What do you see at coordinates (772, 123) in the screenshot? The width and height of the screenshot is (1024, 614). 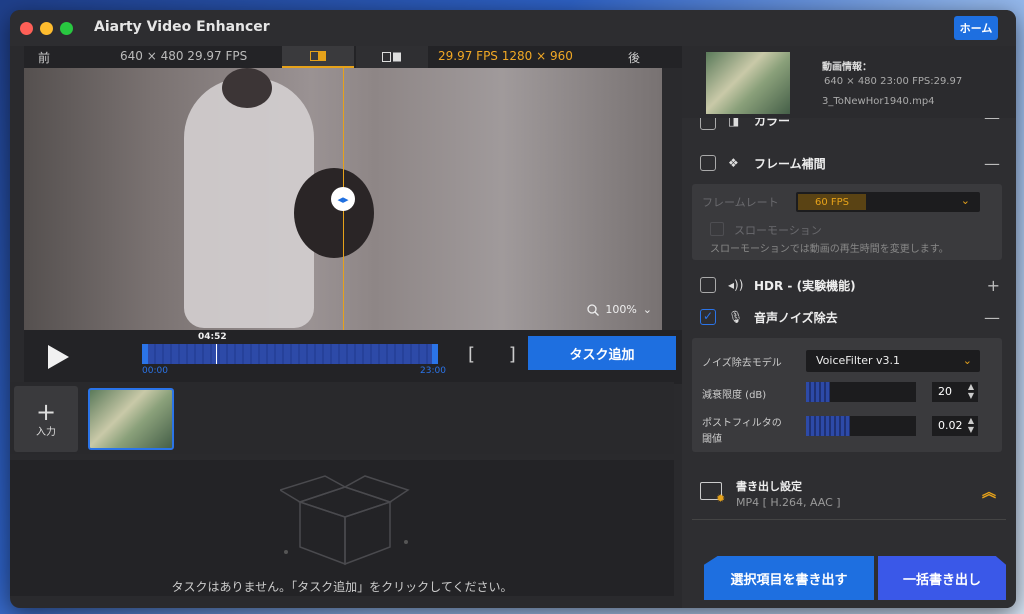 I see `color-label: カラー` at bounding box center [772, 123].